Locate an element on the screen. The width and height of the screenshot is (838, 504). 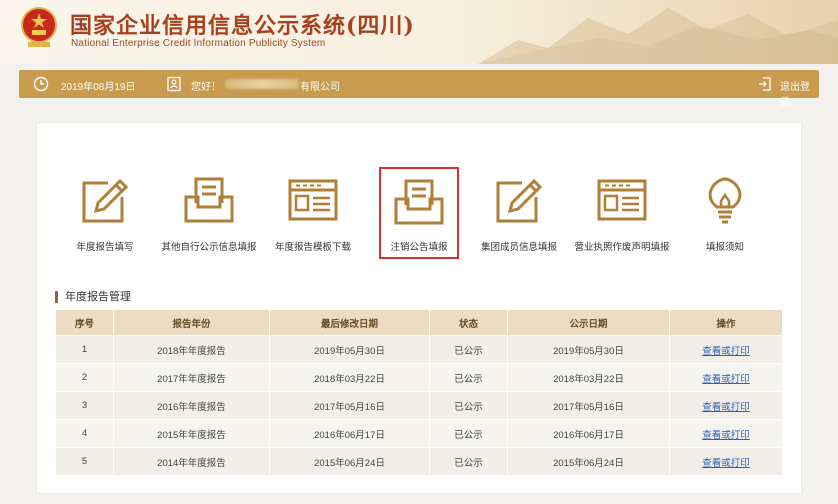
cell-modified-date: 2015年06月24日 is located at coordinates (349, 461).